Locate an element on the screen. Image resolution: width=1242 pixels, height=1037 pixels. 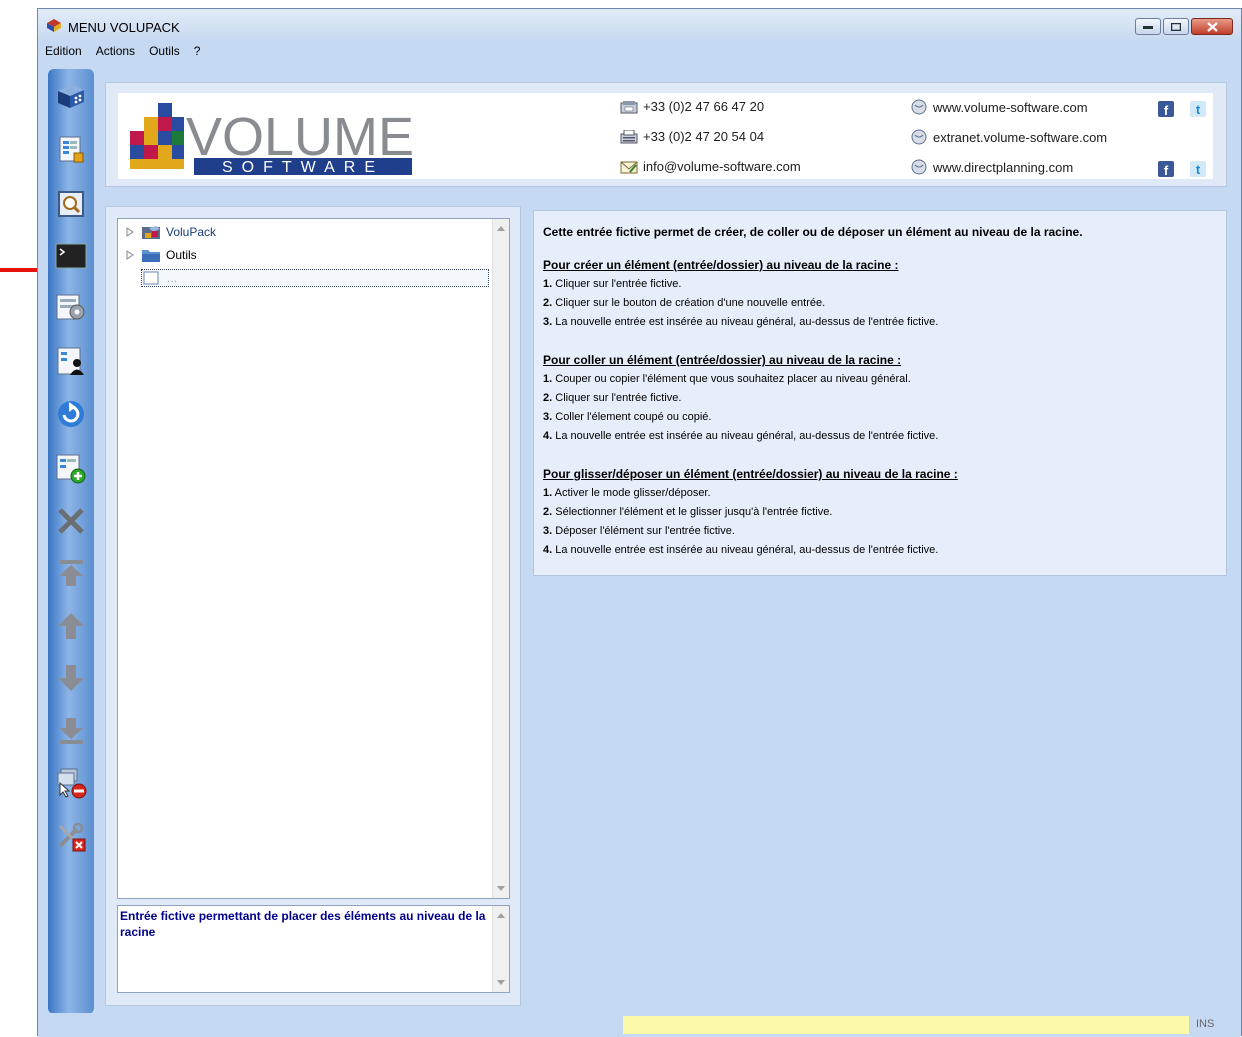
step-line: 2. Cliquer sur l'entrée fictive. is located at coordinates (612, 398).